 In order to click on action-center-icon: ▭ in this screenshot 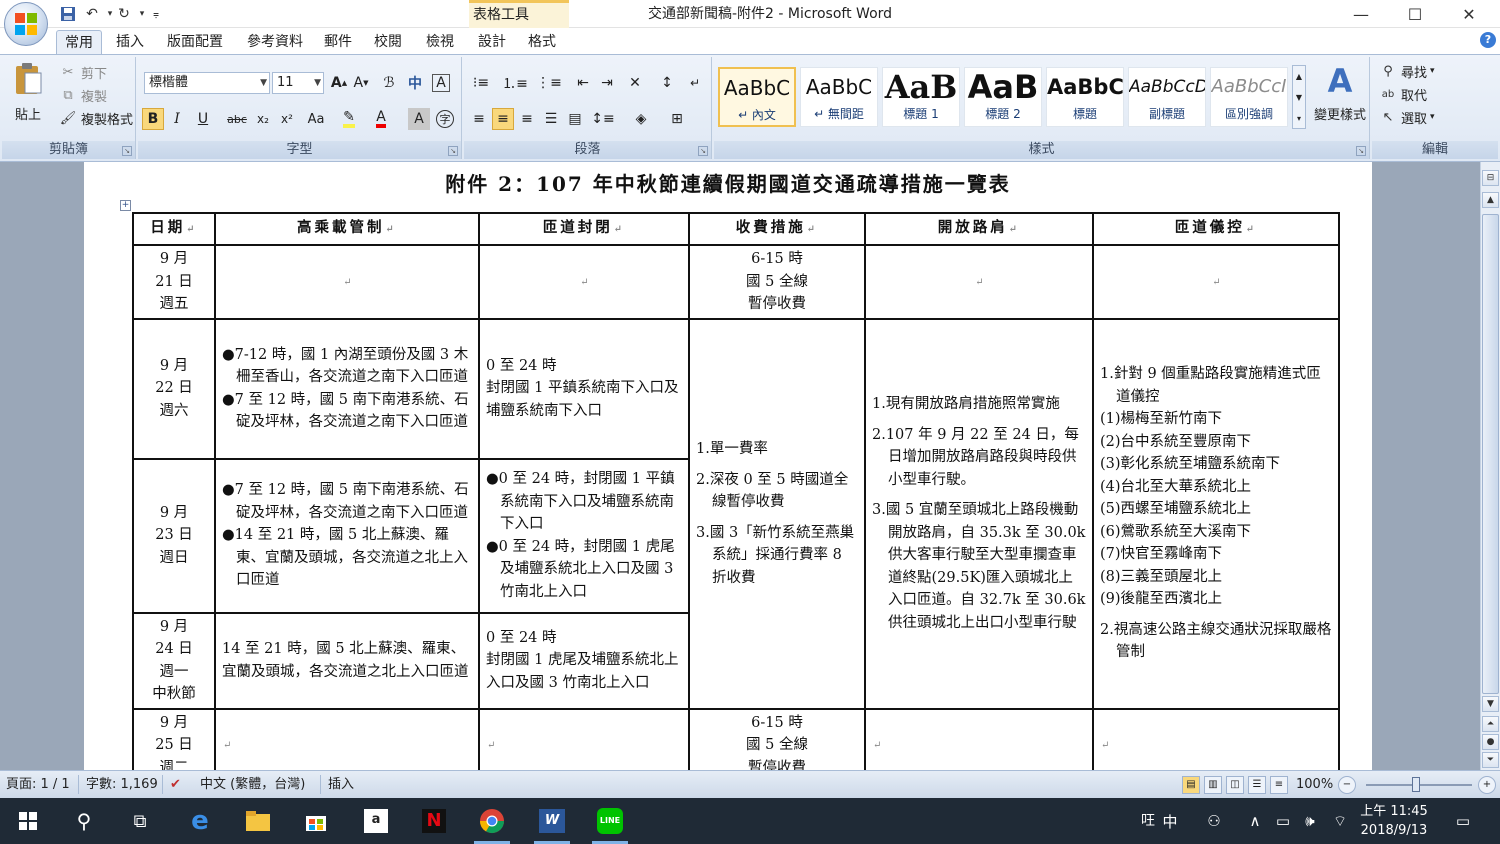, I will do `click(1463, 821)`.